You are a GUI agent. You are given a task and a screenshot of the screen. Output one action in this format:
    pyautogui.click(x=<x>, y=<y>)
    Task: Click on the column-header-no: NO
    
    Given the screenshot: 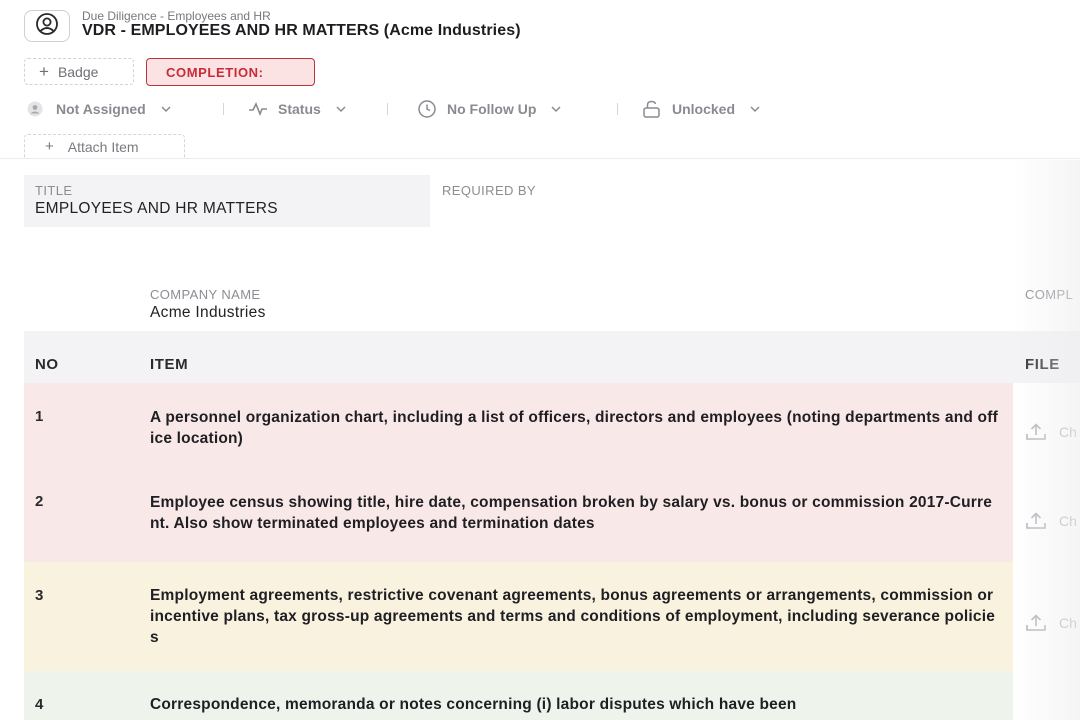 What is the action you would take?
    pyautogui.click(x=47, y=364)
    